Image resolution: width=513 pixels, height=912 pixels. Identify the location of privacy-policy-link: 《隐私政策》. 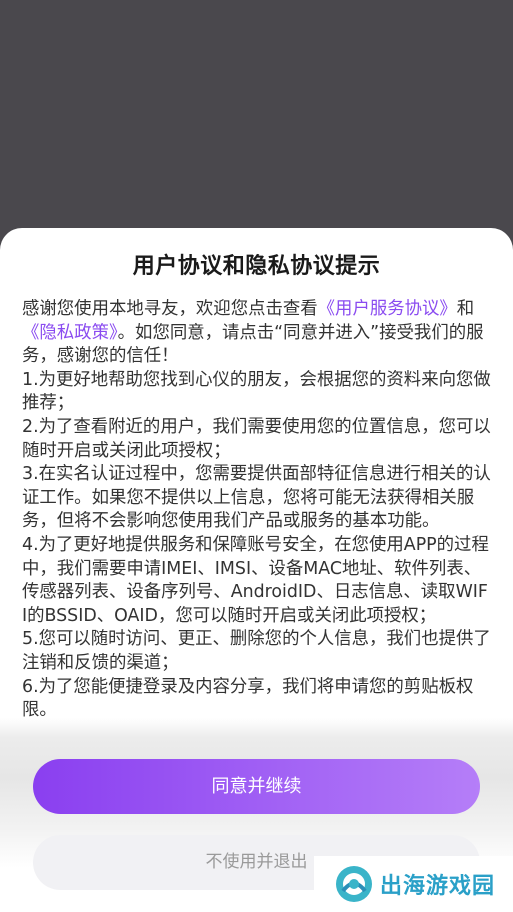
(70, 333).